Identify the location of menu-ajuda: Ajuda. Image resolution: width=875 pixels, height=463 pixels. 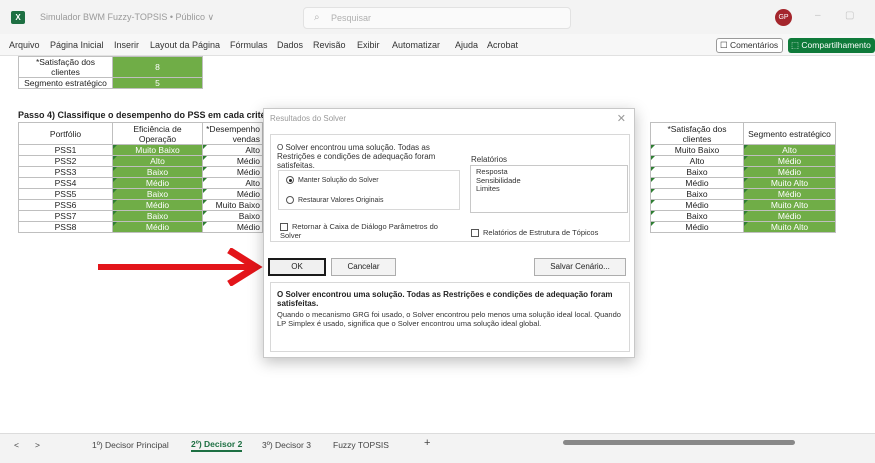
(466, 45).